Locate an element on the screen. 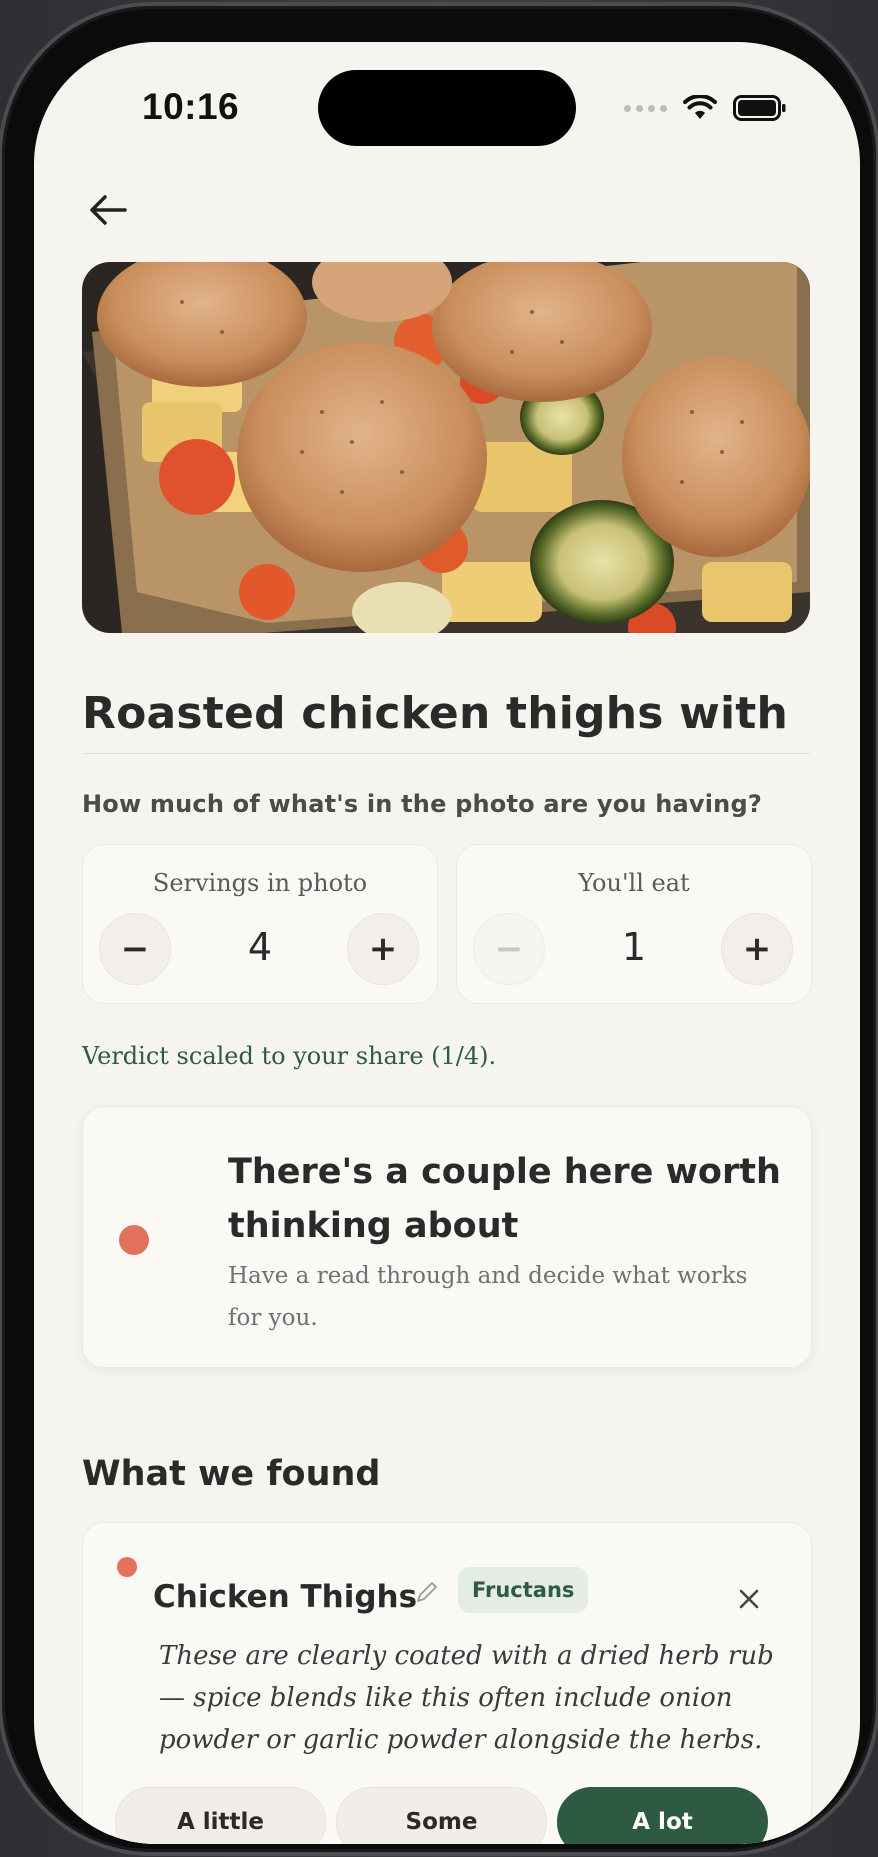  you-eat-increment-button: + is located at coordinates (757, 949).